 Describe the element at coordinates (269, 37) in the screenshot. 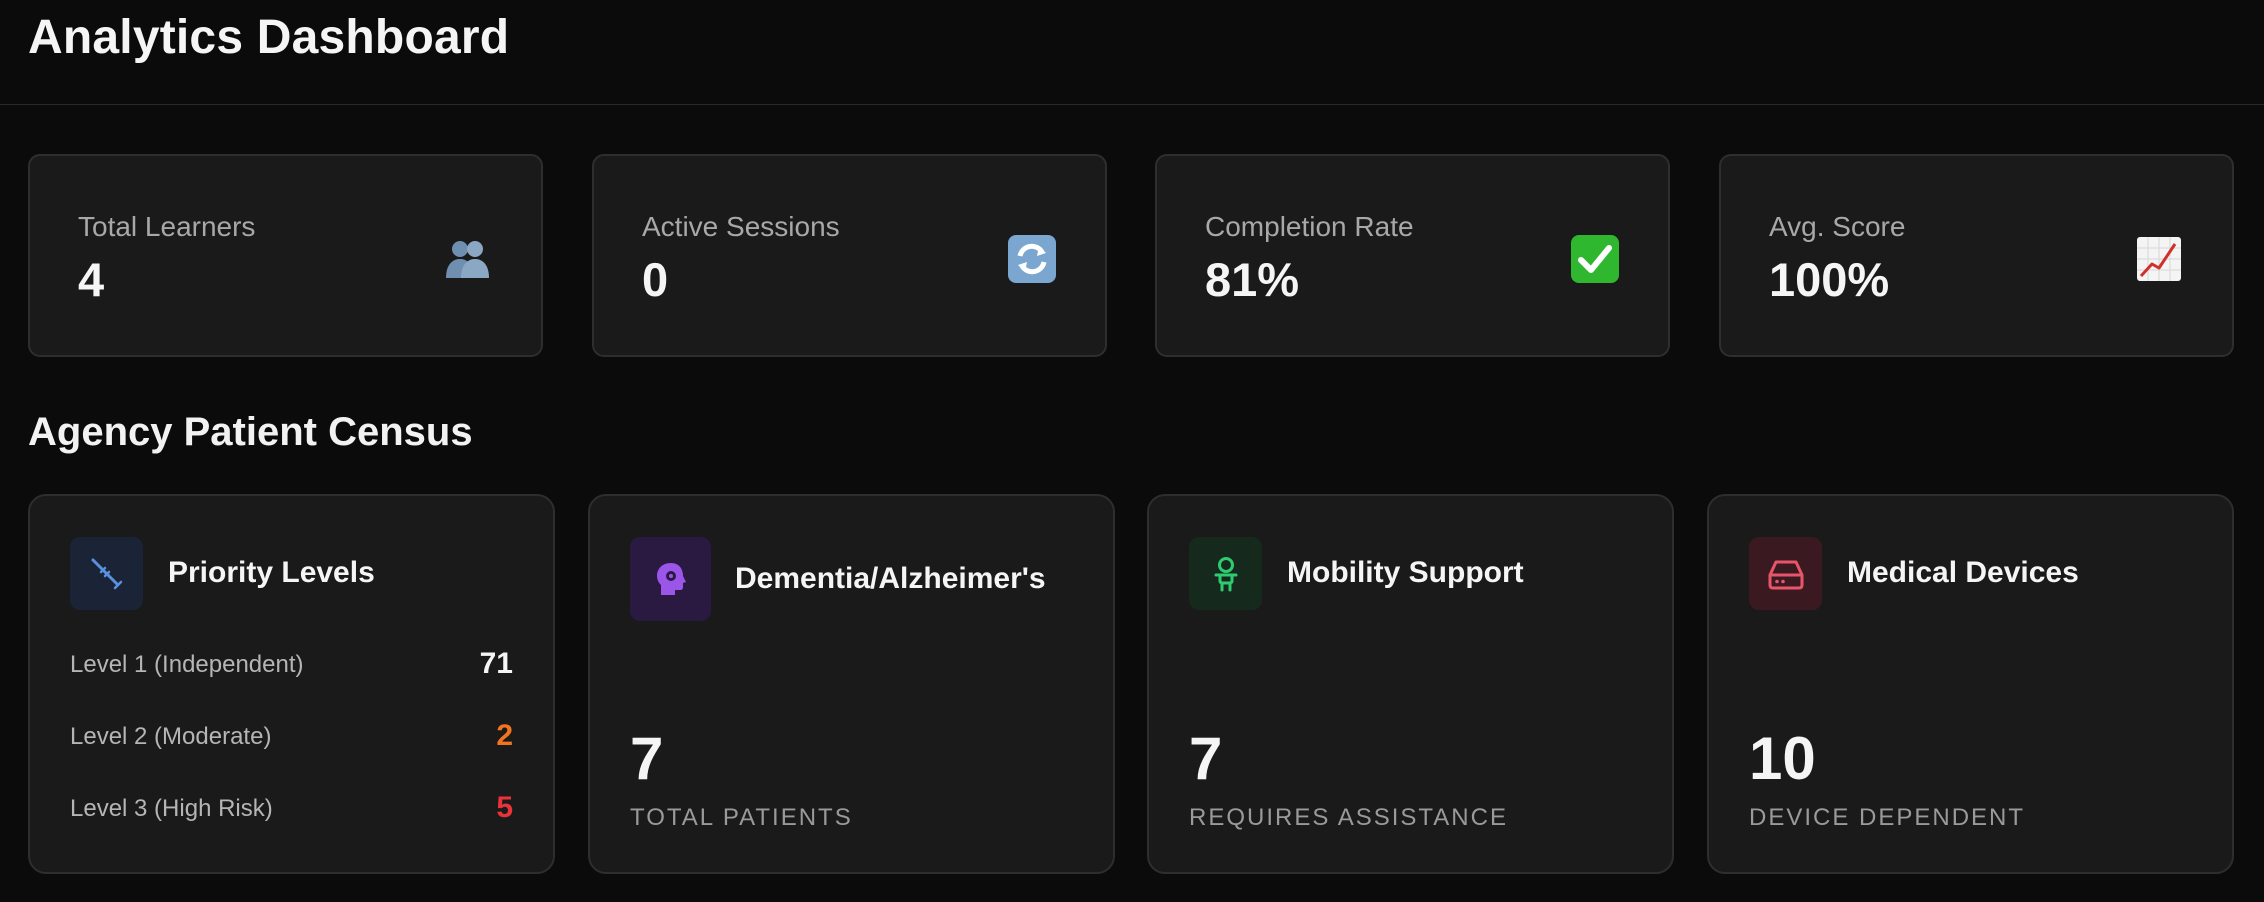

I see `page-title: Analytics Dashboard` at that location.